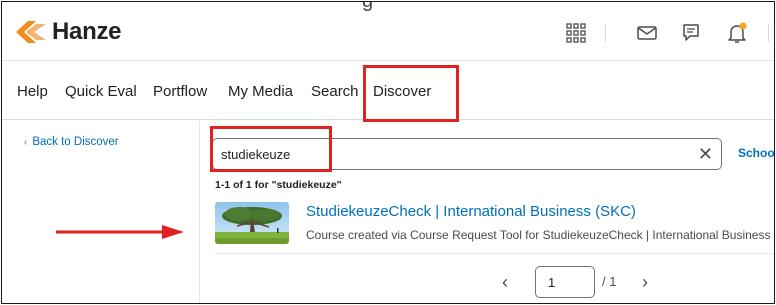  What do you see at coordinates (75, 142) in the screenshot?
I see `back-link-label: Back to Discover` at bounding box center [75, 142].